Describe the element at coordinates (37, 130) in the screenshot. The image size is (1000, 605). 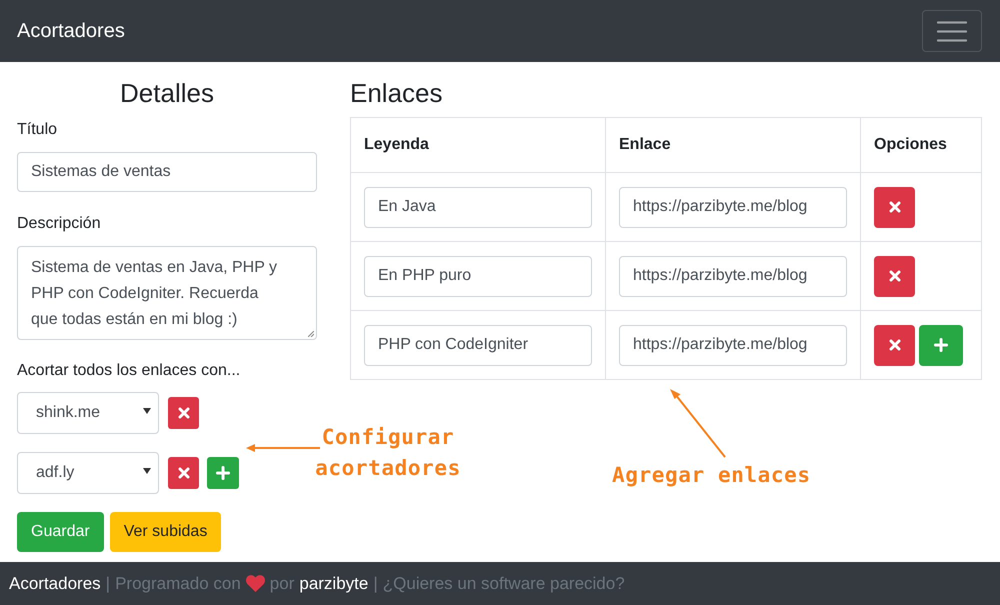
I see `title-label: Título` at that location.